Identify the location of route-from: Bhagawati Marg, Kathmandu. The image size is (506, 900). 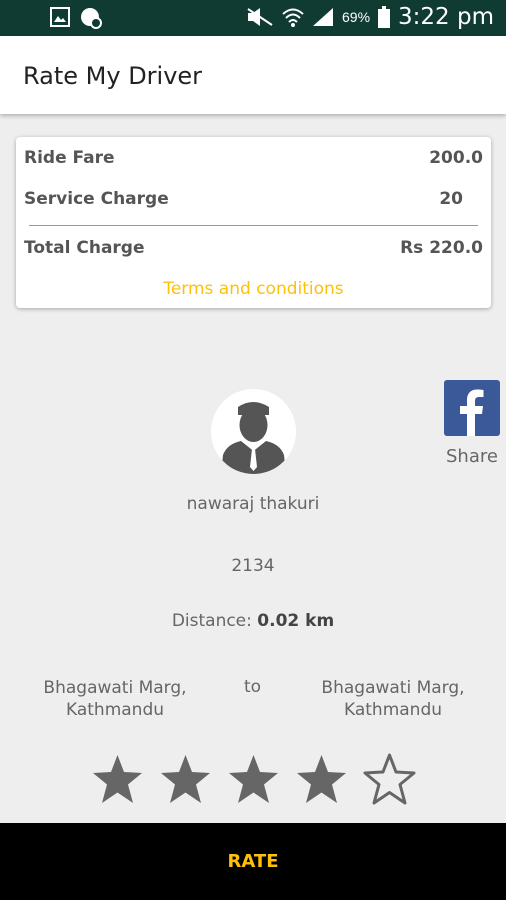
(115, 699).